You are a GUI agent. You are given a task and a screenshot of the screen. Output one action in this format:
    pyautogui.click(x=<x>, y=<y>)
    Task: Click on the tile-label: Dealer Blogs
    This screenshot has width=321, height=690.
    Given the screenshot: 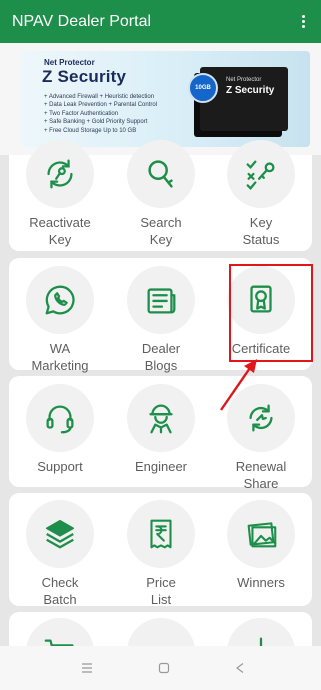 What is the action you would take?
    pyautogui.click(x=161, y=357)
    